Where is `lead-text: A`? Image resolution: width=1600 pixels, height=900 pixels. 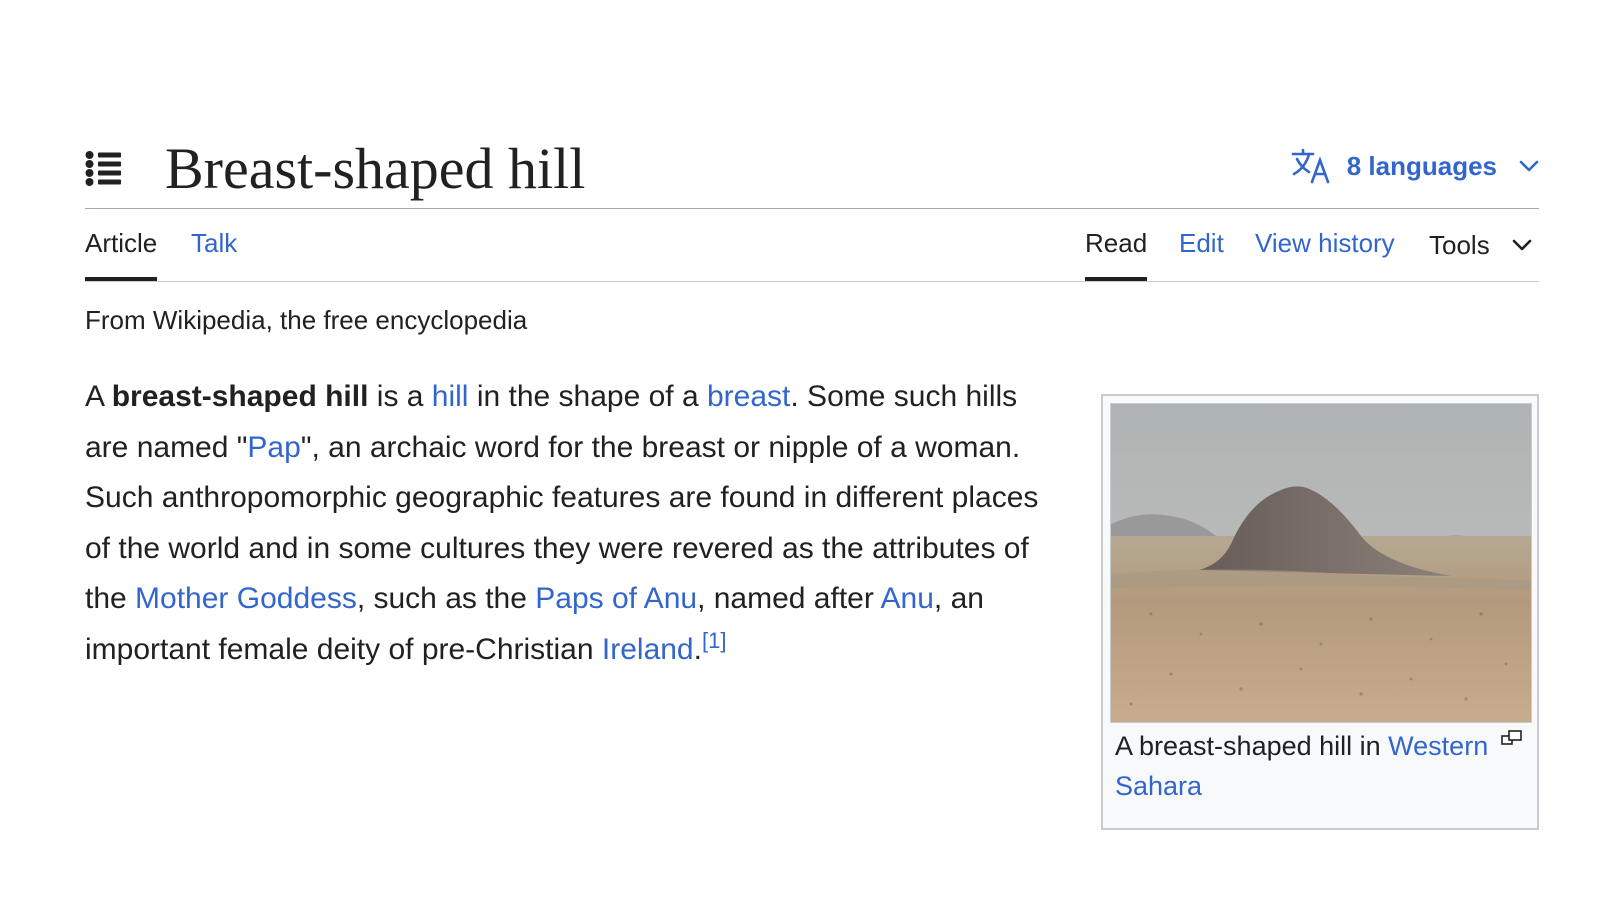 lead-text: A is located at coordinates (98, 396).